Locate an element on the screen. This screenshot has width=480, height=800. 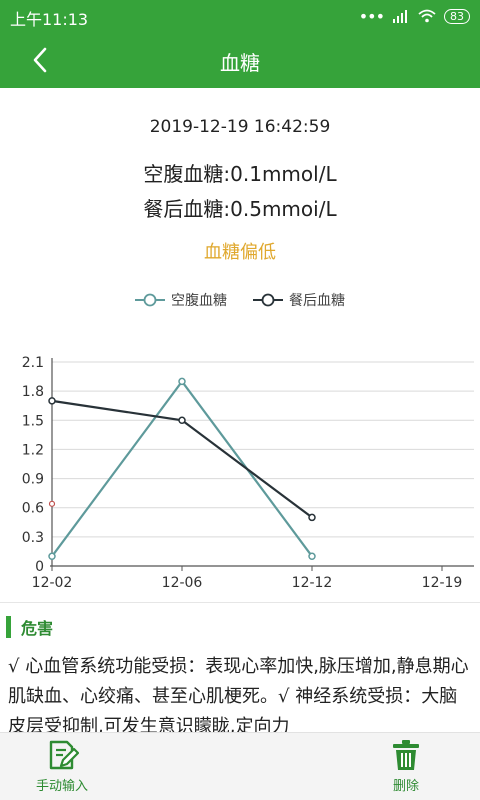
y-tick-label: 1.5 is located at coordinates (33, 421).